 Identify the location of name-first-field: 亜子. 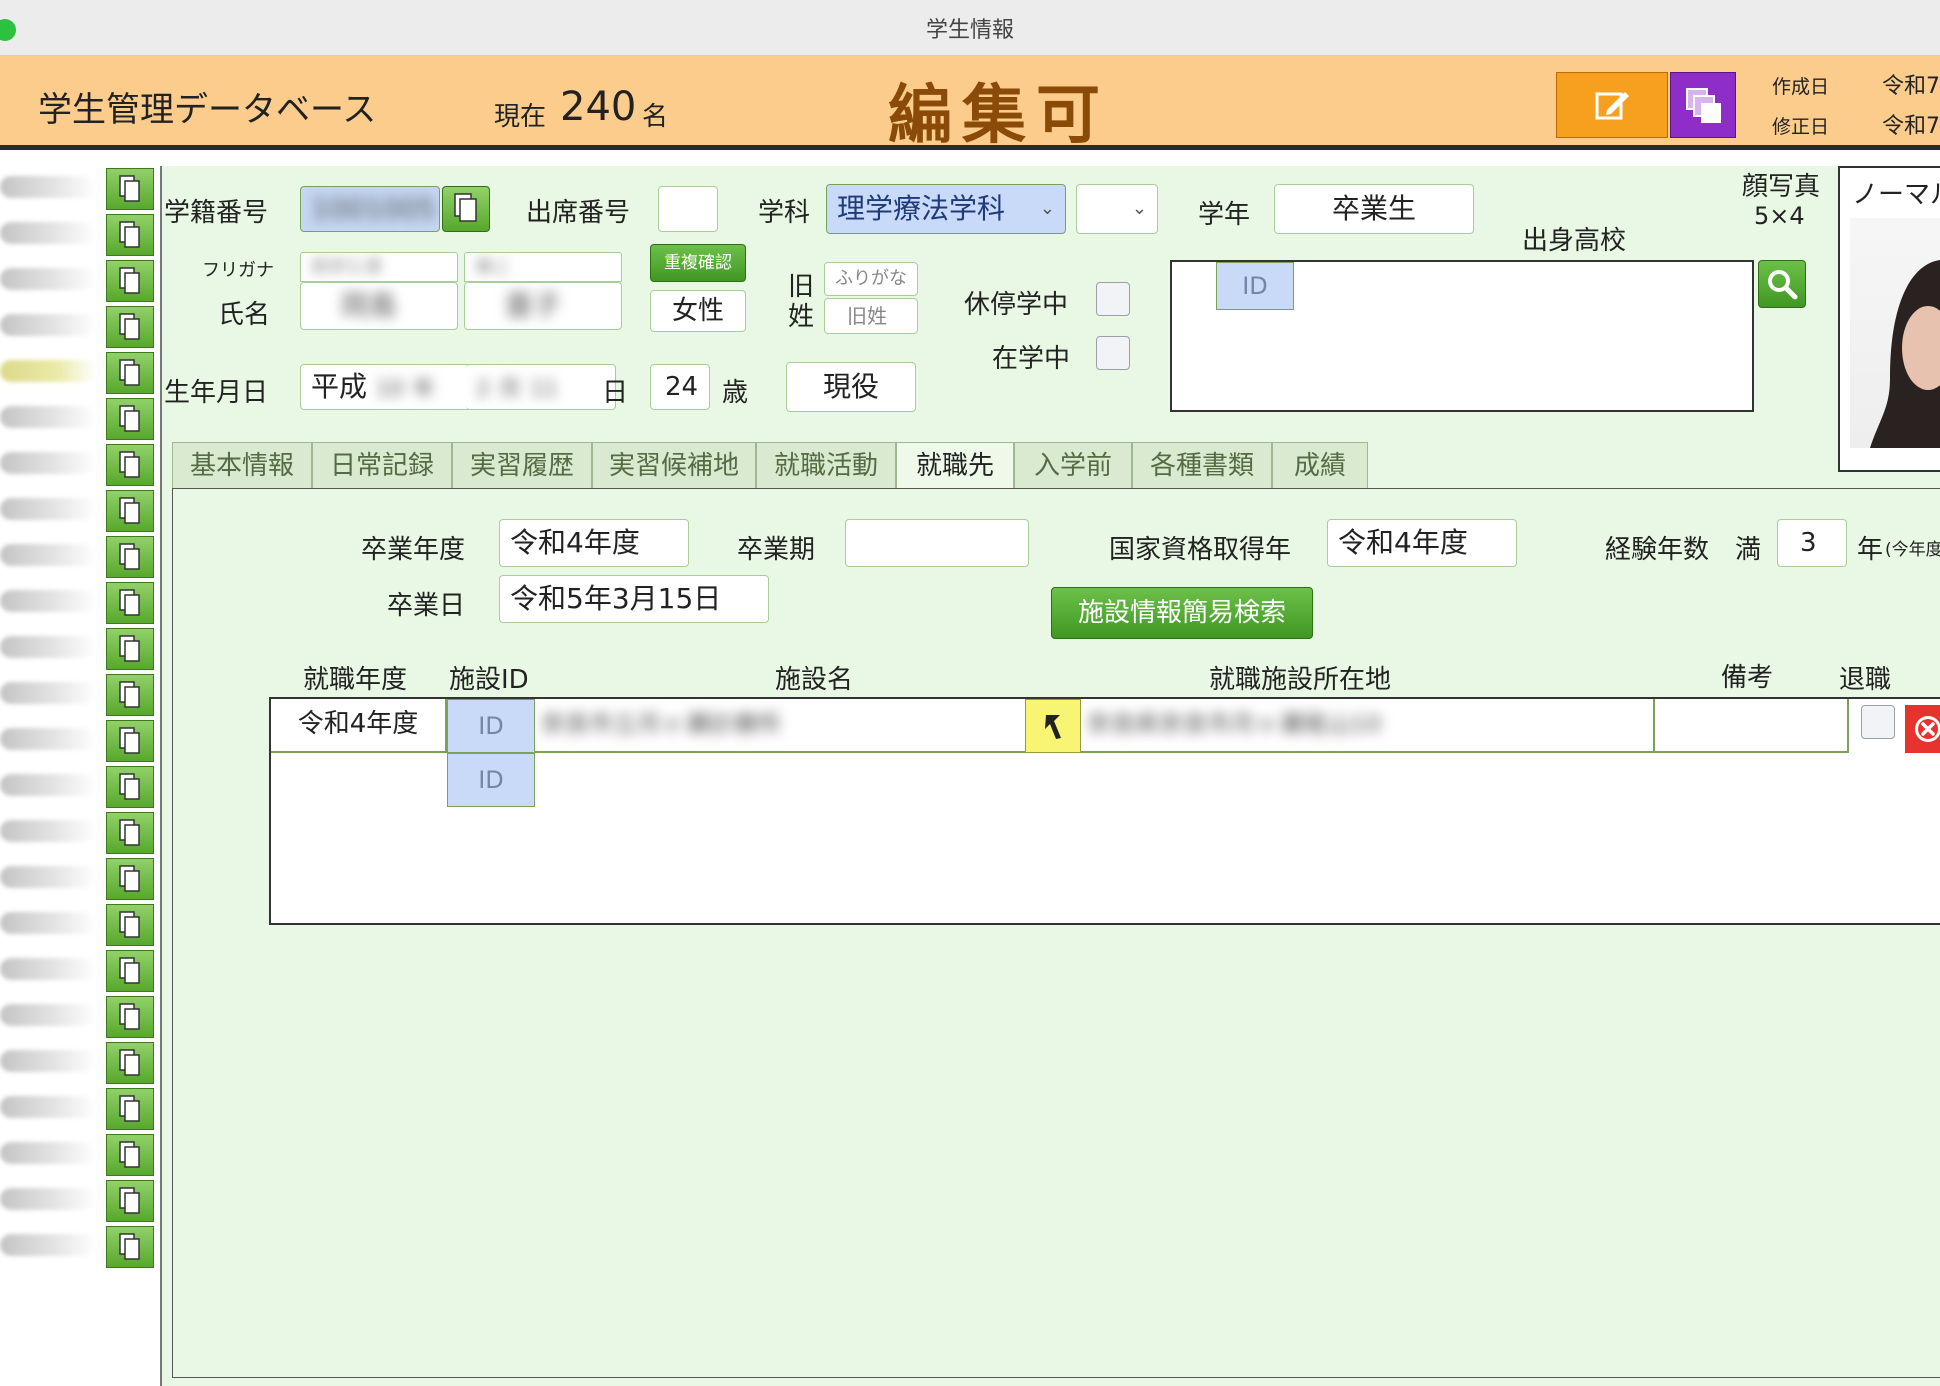
(543, 306).